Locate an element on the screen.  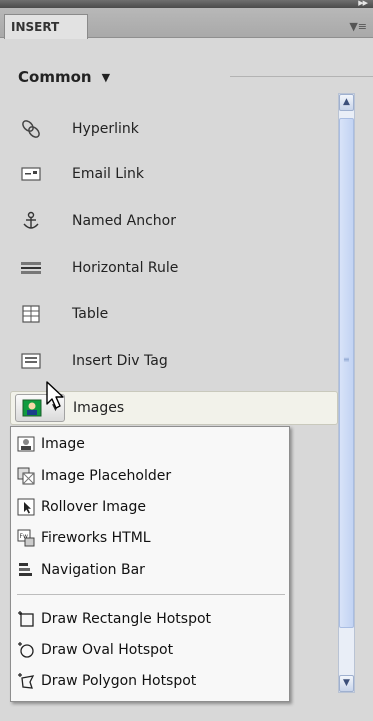
panel-scrollbar: ▲ ≡ ▼ is located at coordinates (346, 393).